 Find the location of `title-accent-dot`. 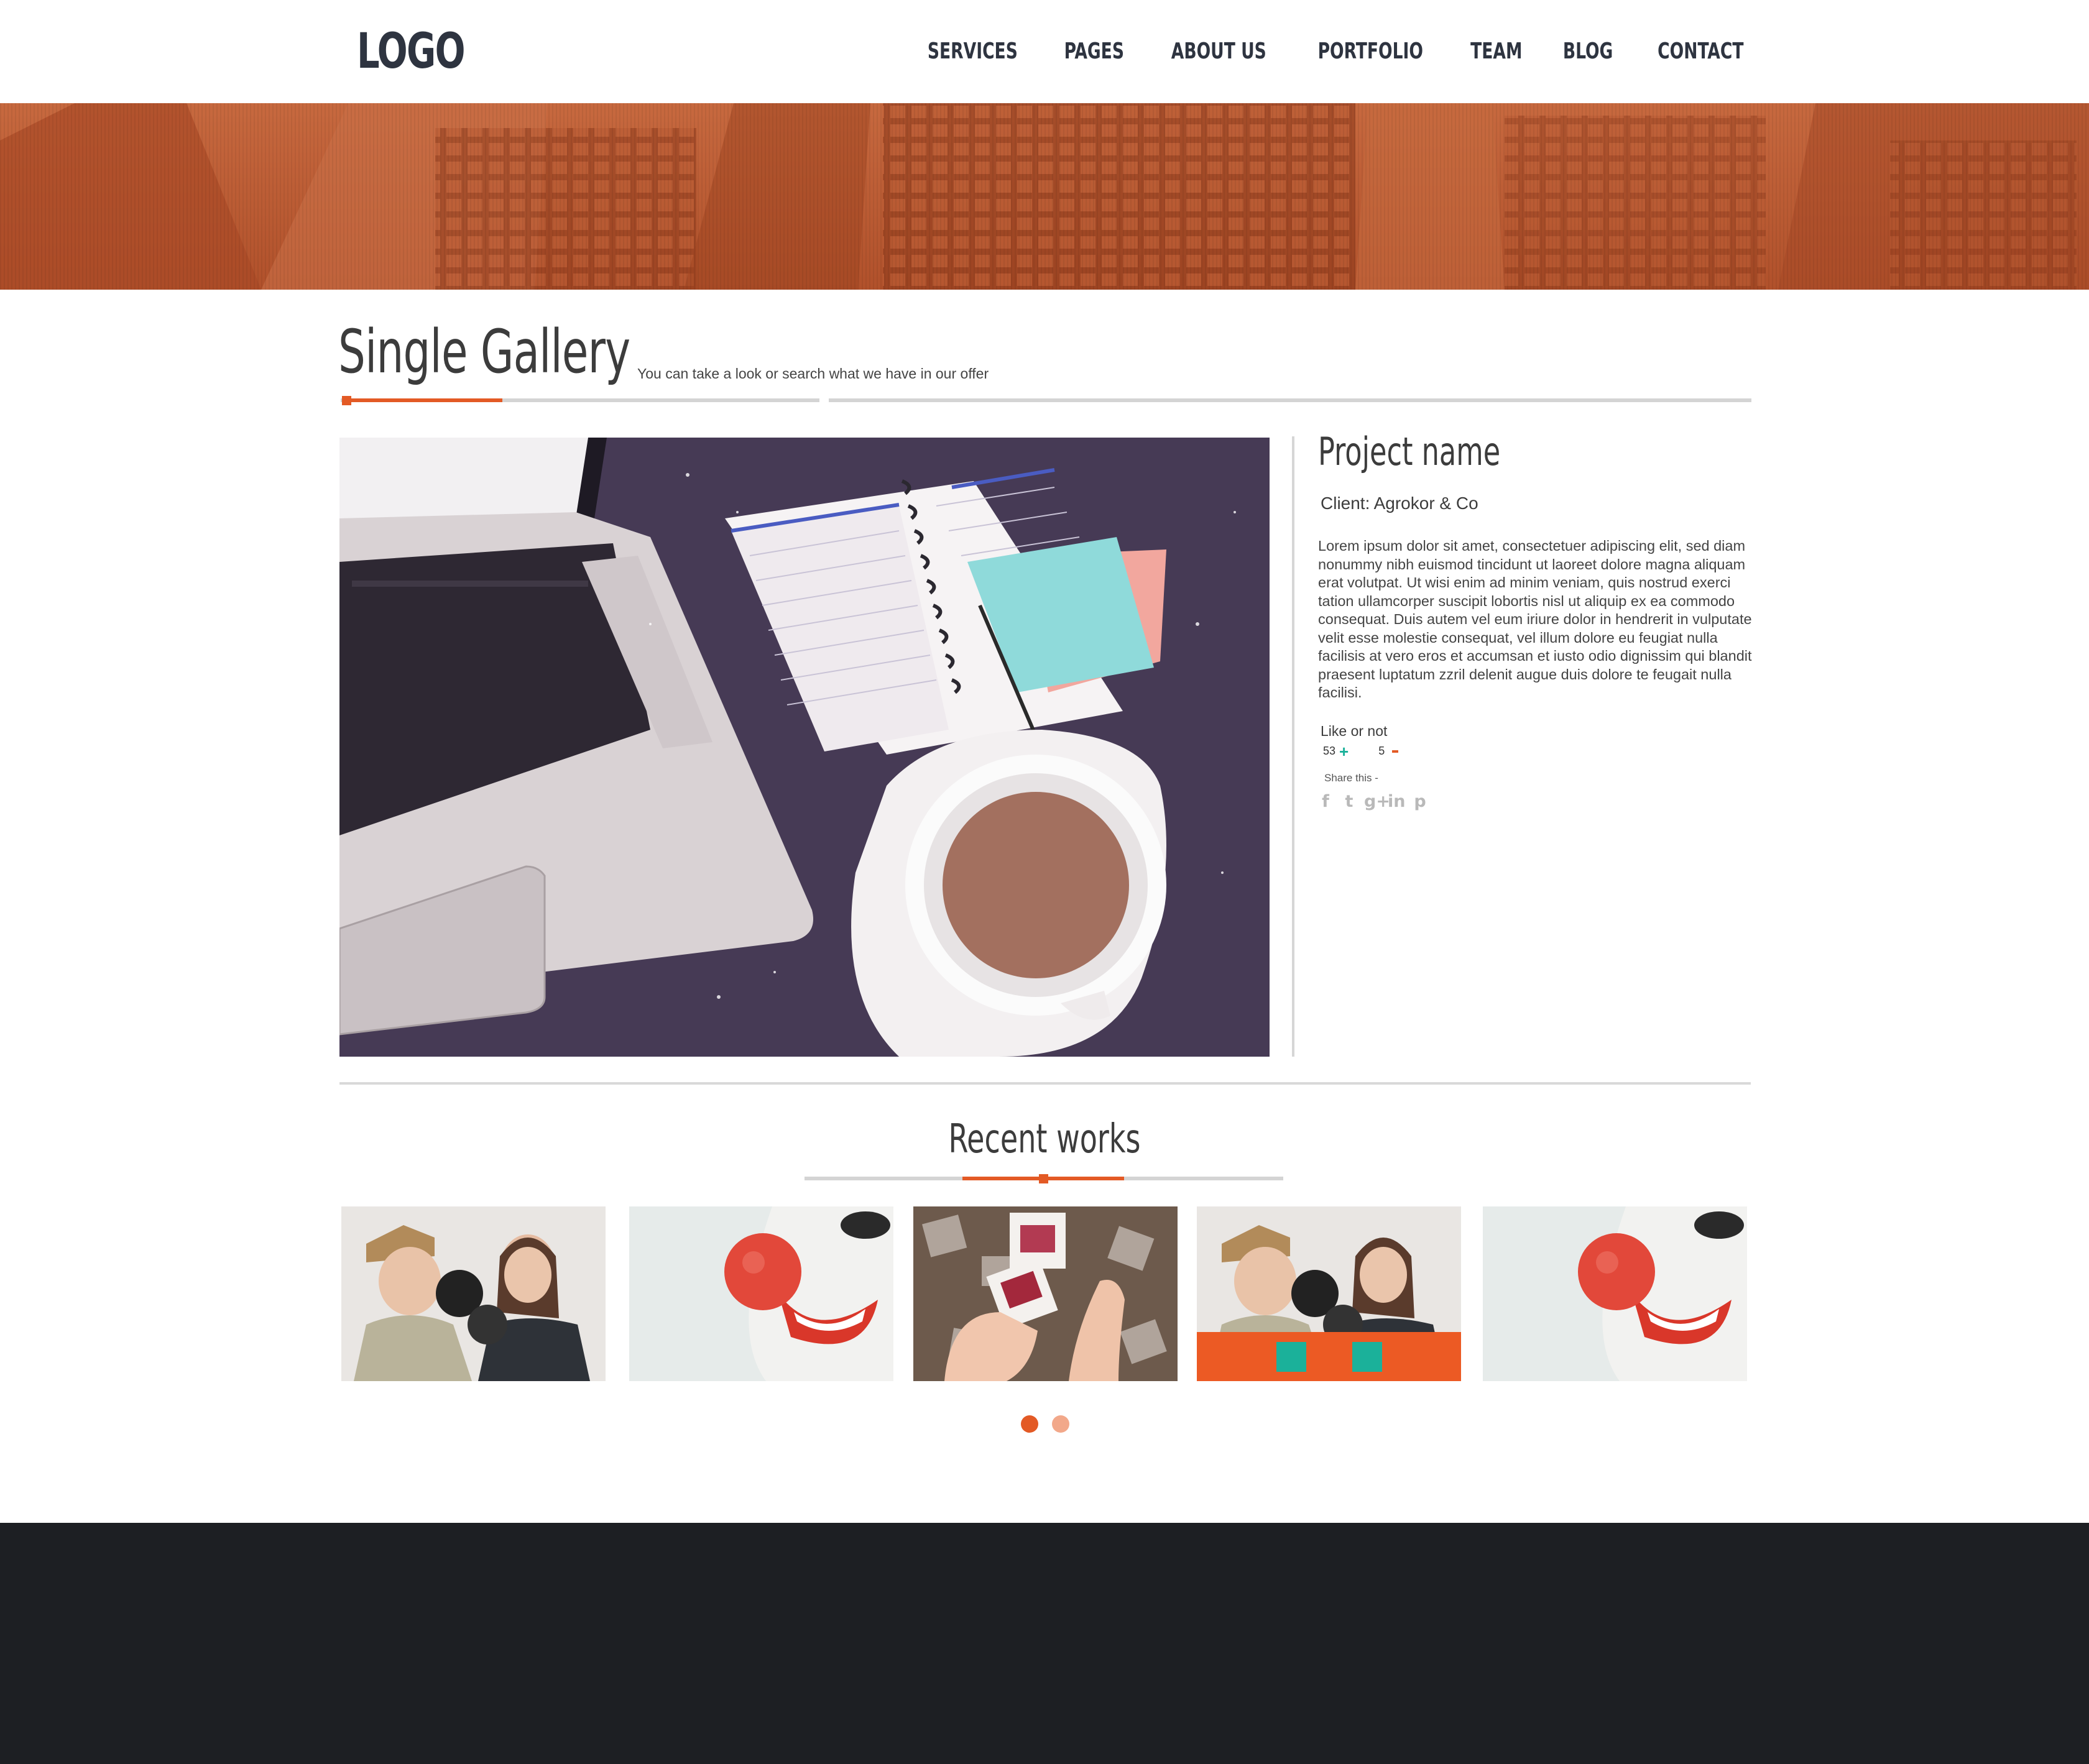

title-accent-dot is located at coordinates (347, 400).